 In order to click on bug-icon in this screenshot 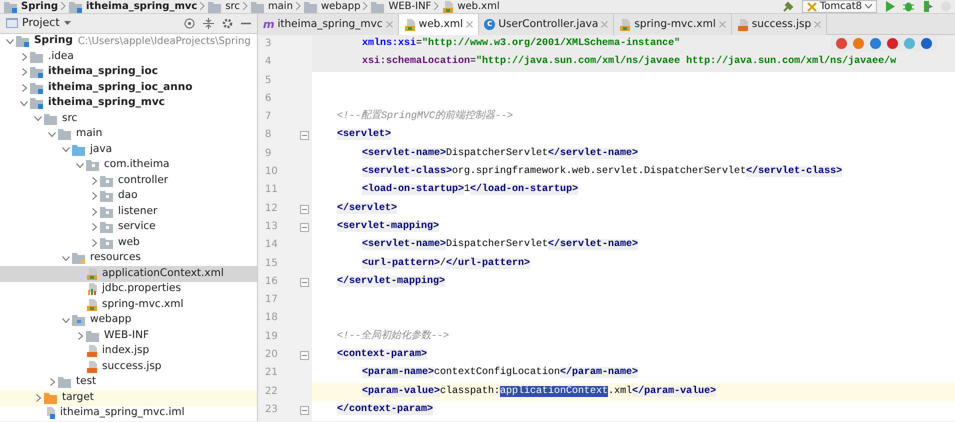, I will do `click(908, 6)`.